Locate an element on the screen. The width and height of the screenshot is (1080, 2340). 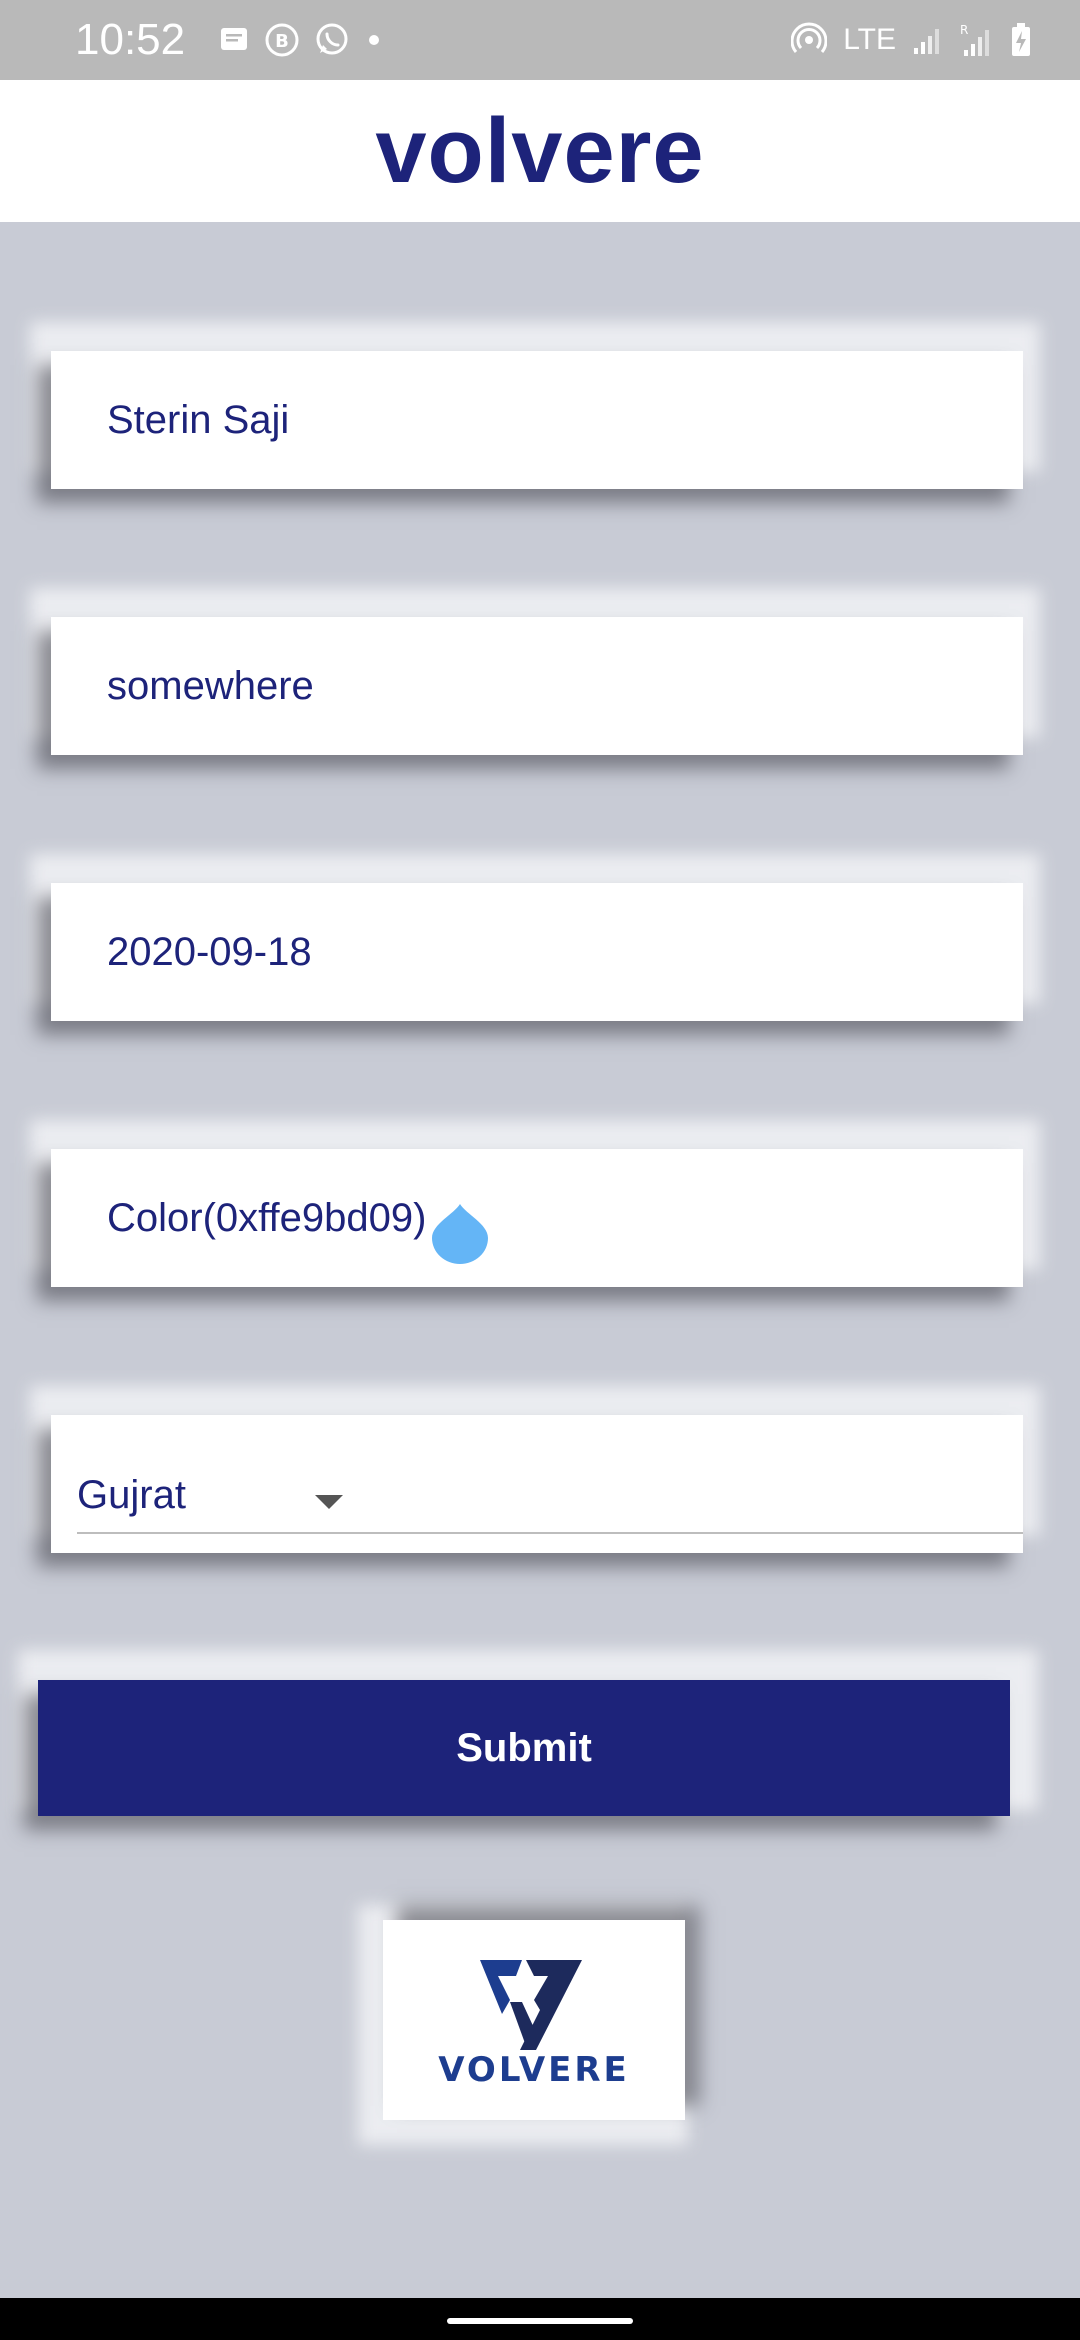
name-field: Sterin Saji is located at coordinates (537, 420).